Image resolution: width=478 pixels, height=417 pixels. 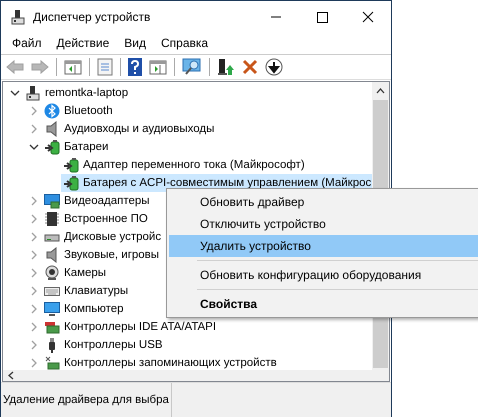 What do you see at coordinates (194, 165) in the screenshot?
I see `tree-label: Адаптер переменного тока (Майкрософт)` at bounding box center [194, 165].